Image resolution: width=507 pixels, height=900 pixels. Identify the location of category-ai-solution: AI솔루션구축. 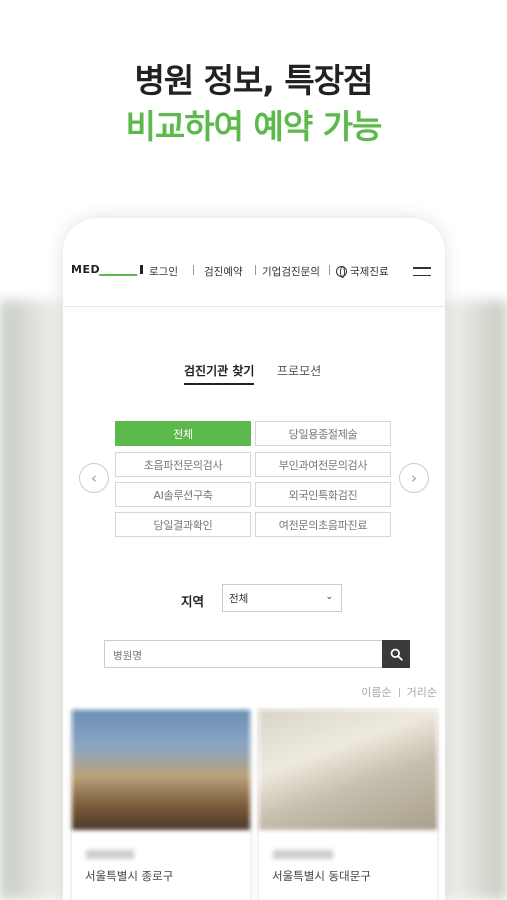
(183, 494).